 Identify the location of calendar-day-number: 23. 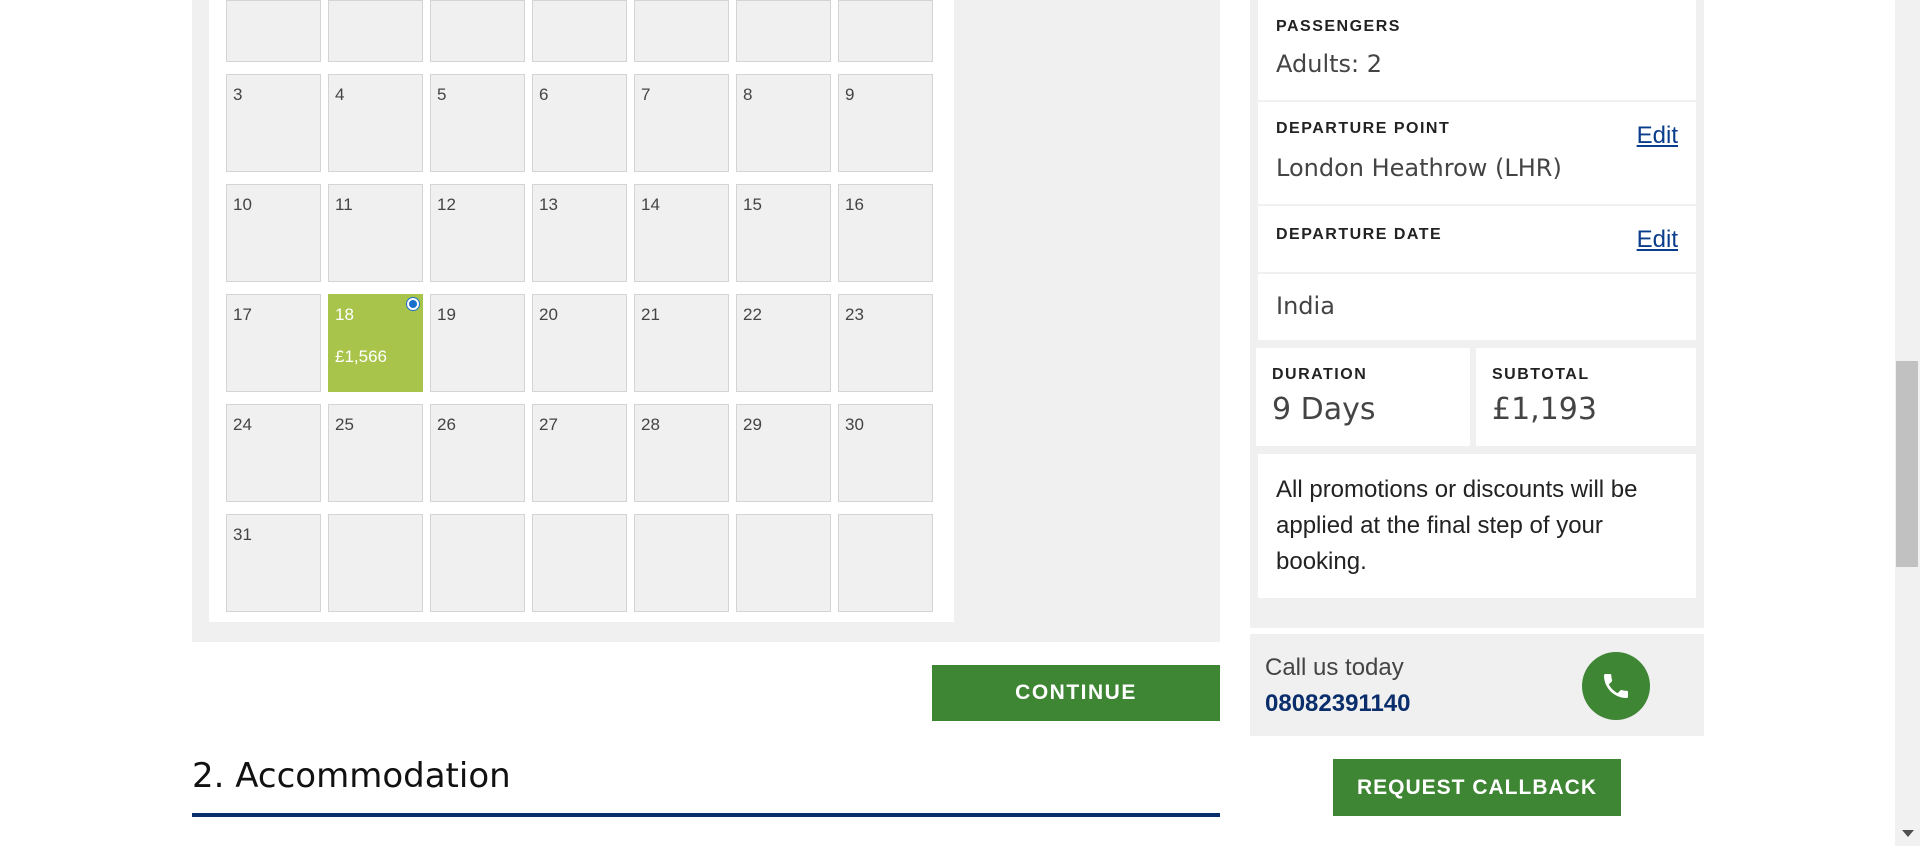
(854, 314).